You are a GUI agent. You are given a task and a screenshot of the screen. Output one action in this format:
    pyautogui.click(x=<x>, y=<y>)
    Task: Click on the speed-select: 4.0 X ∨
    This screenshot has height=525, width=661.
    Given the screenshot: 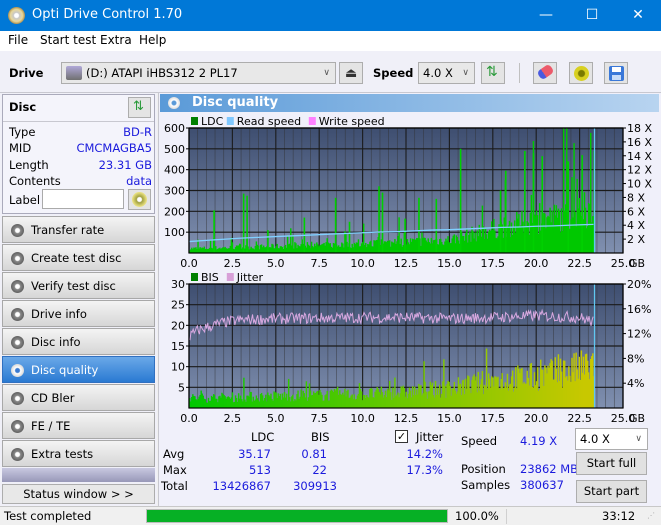 What is the action you would take?
    pyautogui.click(x=446, y=73)
    